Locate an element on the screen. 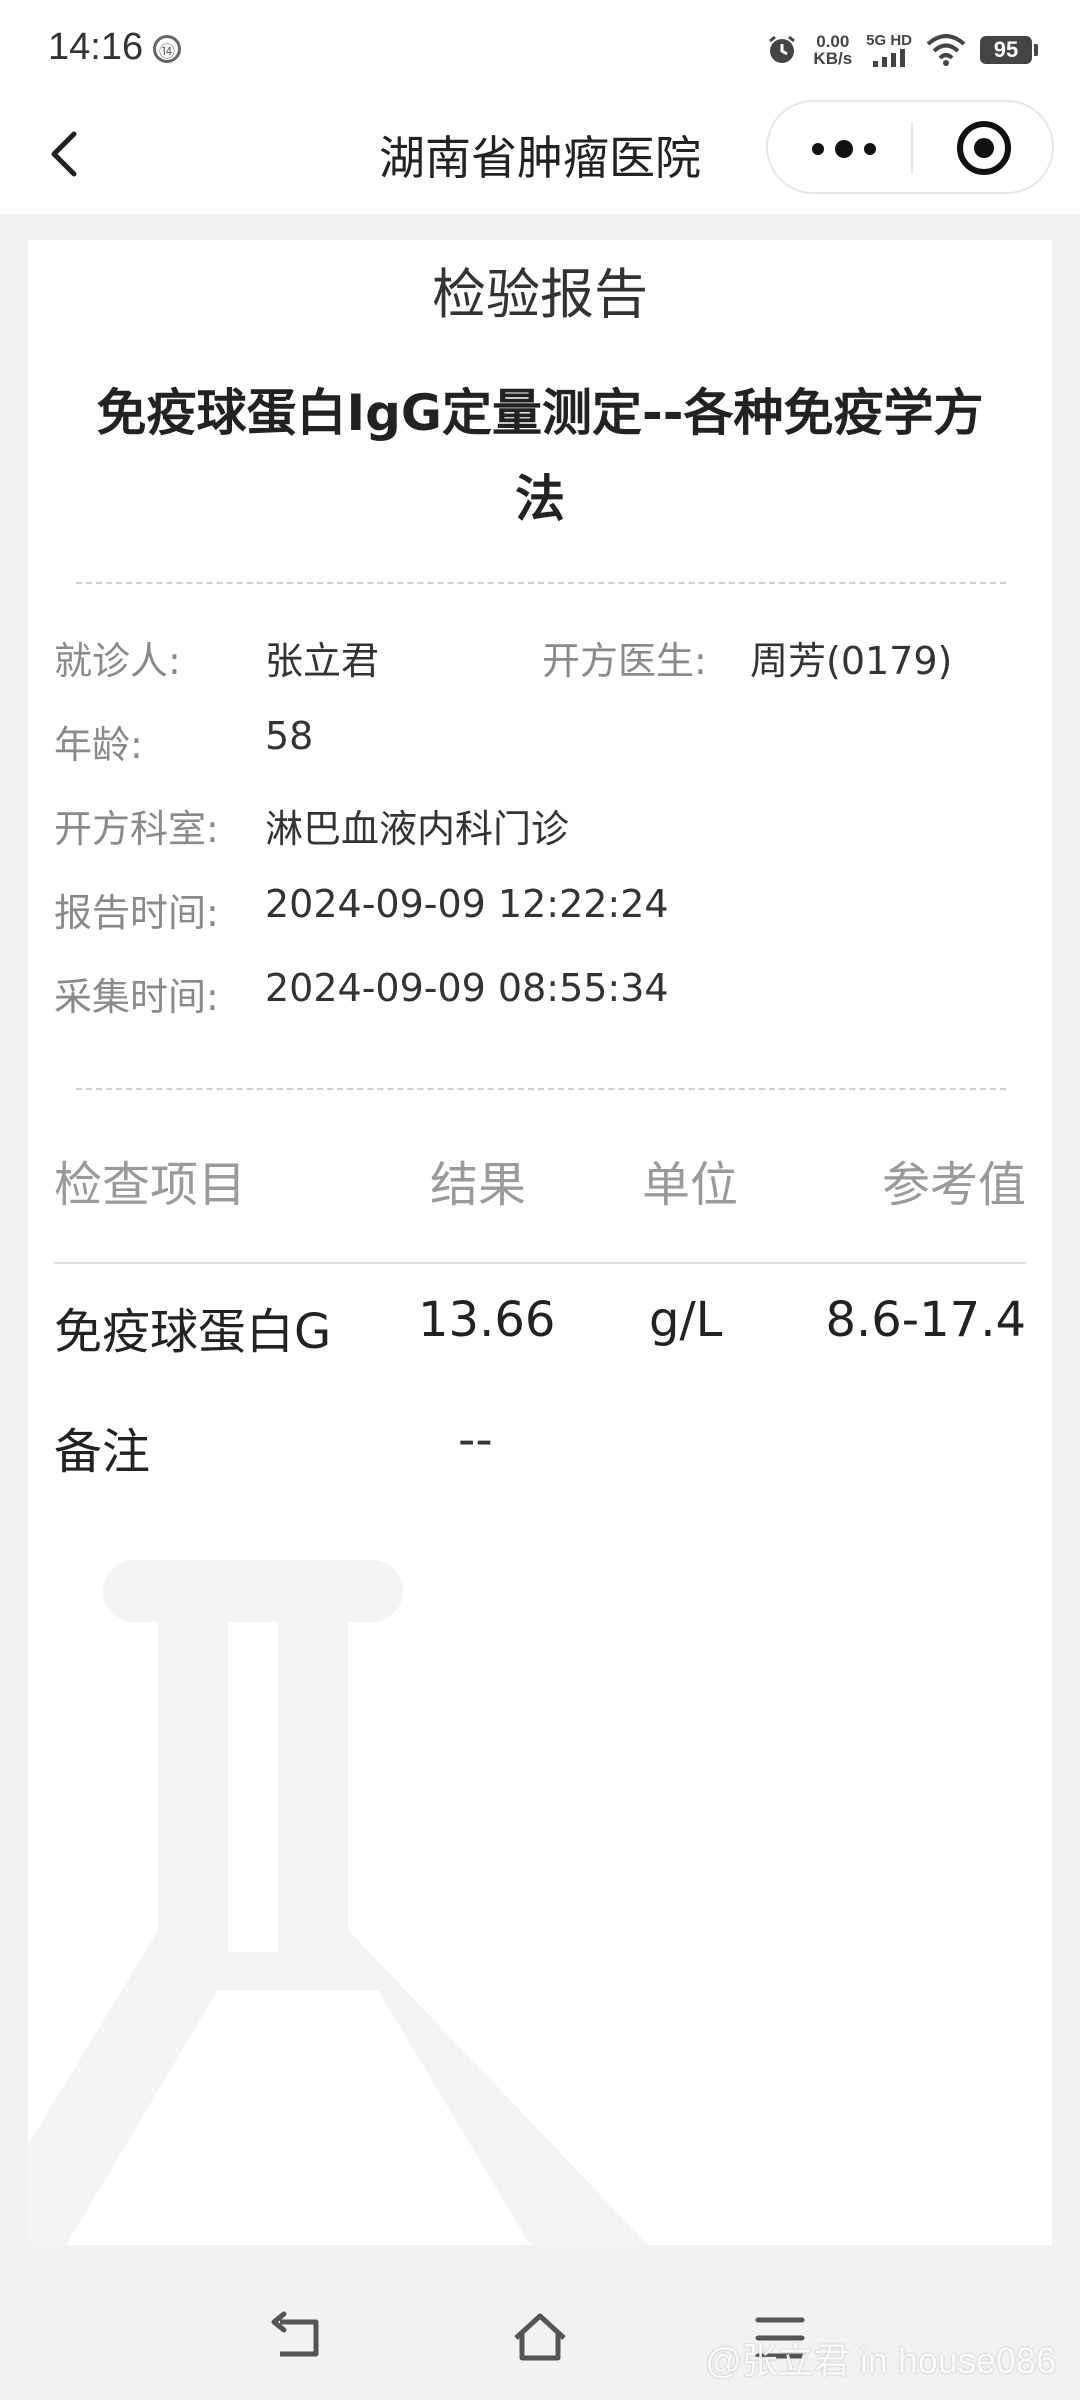 This screenshot has width=1080, height=2400. network-speed-unit: KB/s is located at coordinates (833, 58).